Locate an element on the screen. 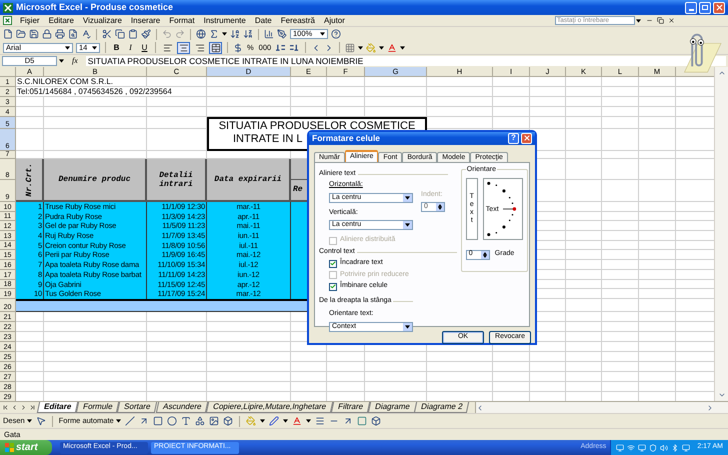 This screenshot has height=455, width=728. cube-icon is located at coordinates (227, 421).